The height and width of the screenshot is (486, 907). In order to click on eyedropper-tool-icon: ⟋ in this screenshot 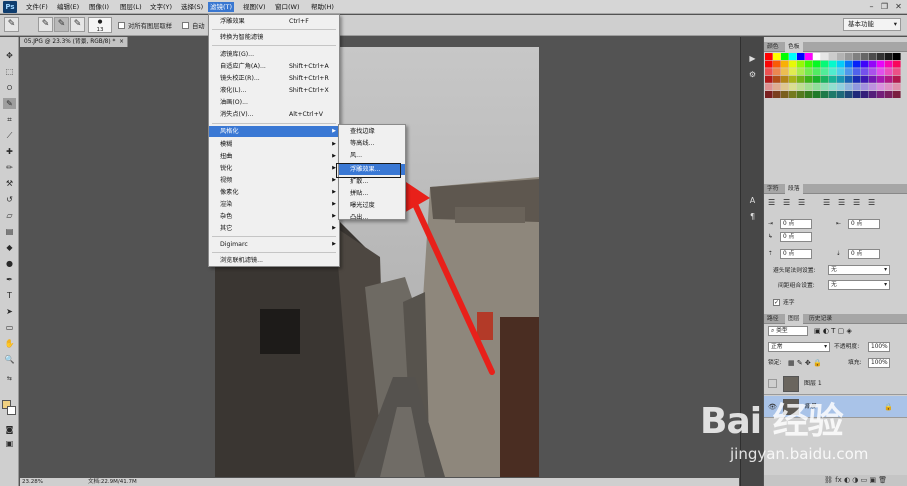, I will do `click(9, 135)`.